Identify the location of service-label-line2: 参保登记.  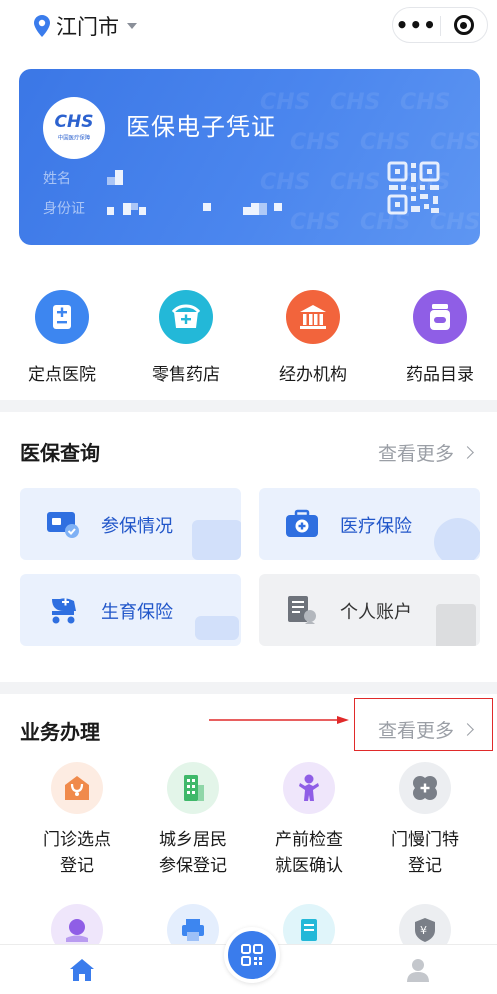
(193, 866).